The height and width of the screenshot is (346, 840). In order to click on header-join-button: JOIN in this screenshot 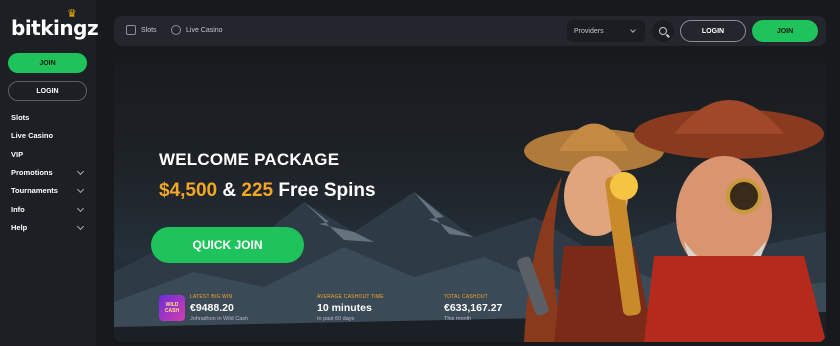, I will do `click(785, 31)`.